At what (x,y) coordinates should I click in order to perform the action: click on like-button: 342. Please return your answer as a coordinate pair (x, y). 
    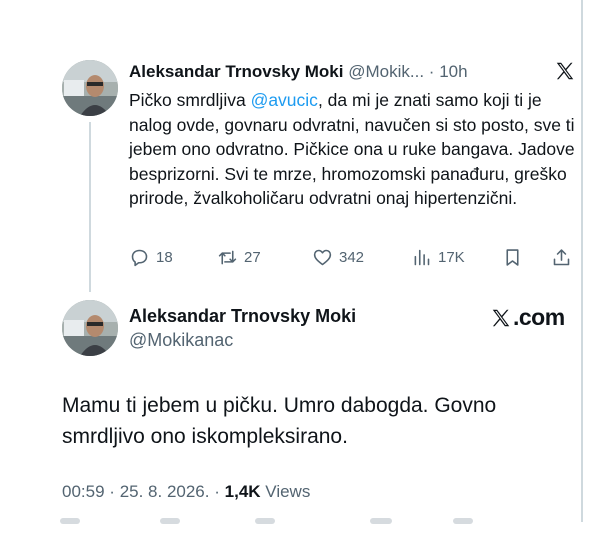
    Looking at the image, I should click on (338, 257).